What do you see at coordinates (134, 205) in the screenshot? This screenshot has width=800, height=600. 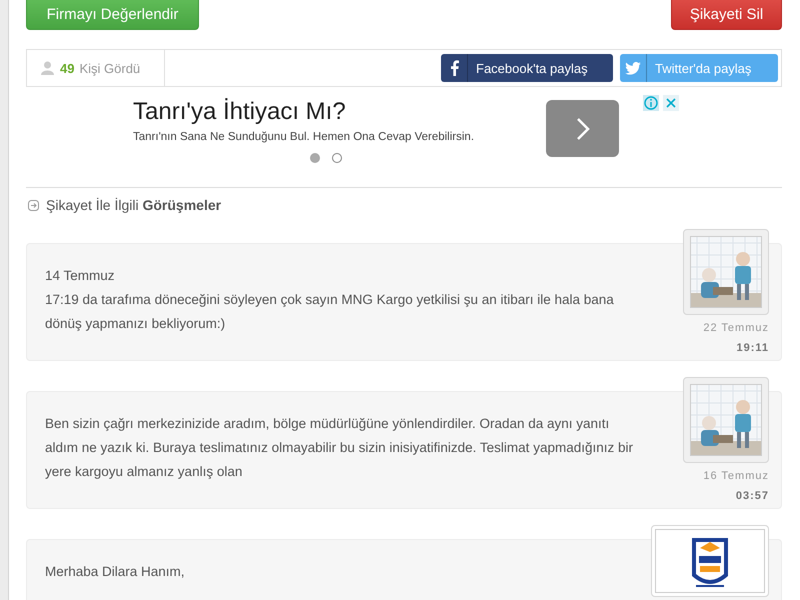 I see `section-title: Şikayet İle İlgili Görüşmeler` at bounding box center [134, 205].